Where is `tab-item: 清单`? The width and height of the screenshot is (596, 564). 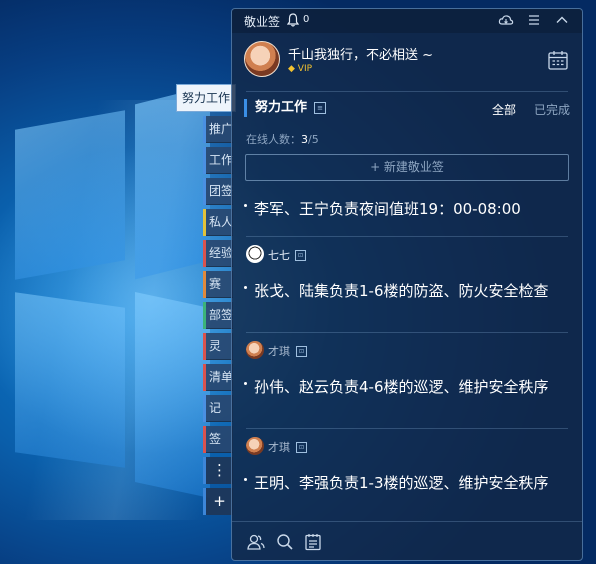 tab-item: 清单 is located at coordinates (218, 377).